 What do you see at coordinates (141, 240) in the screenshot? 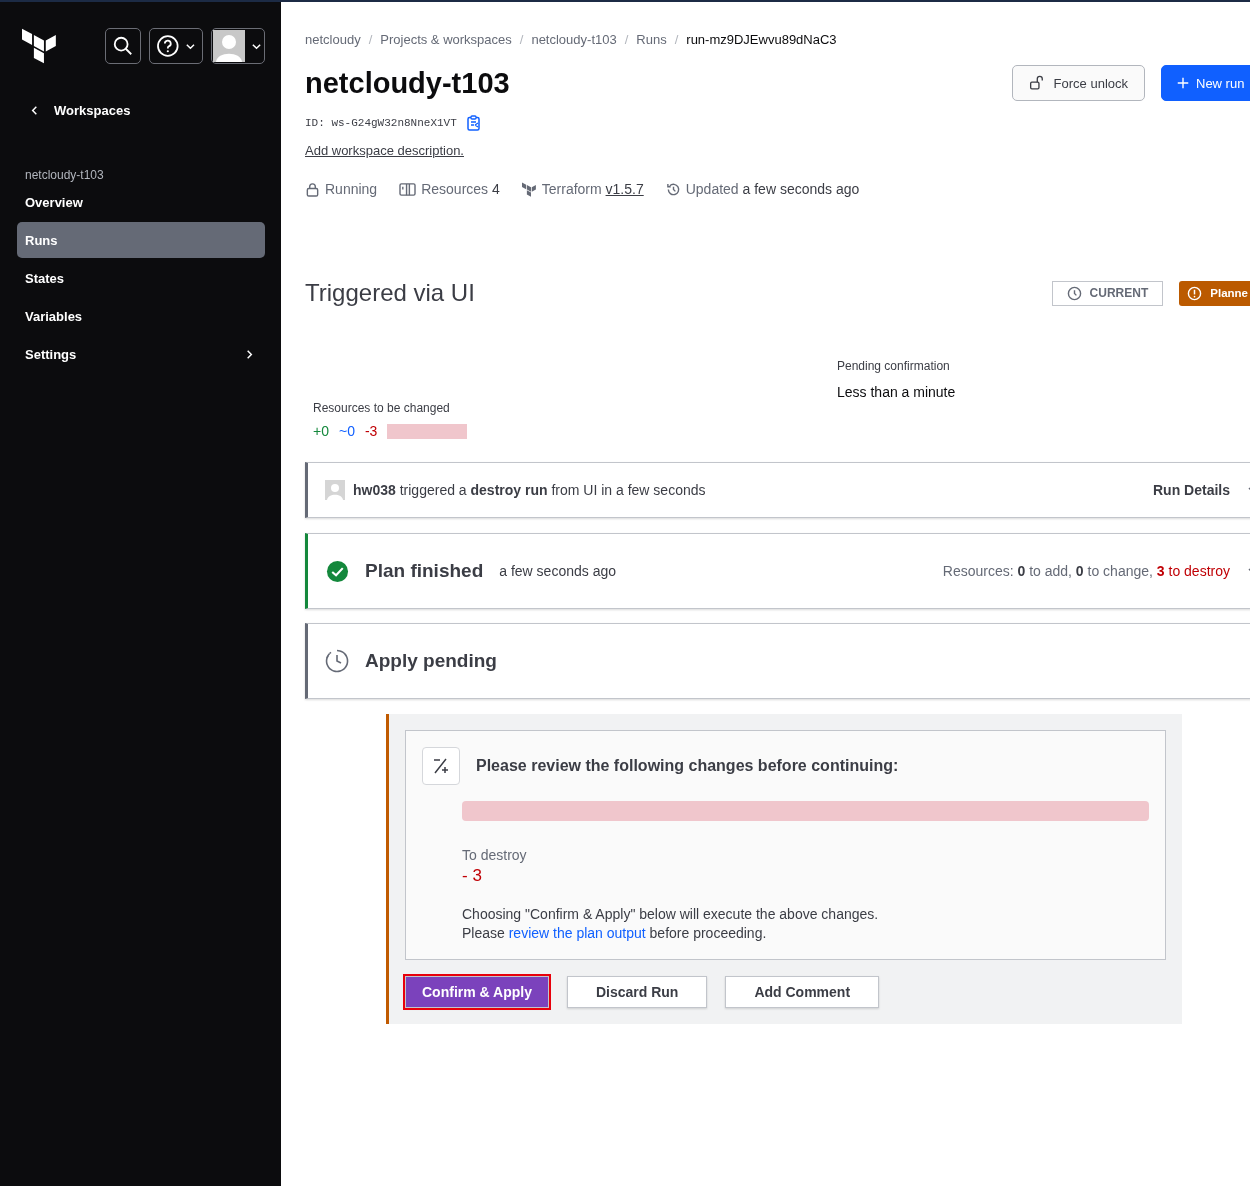
I see `sidebar-item: Runs` at bounding box center [141, 240].